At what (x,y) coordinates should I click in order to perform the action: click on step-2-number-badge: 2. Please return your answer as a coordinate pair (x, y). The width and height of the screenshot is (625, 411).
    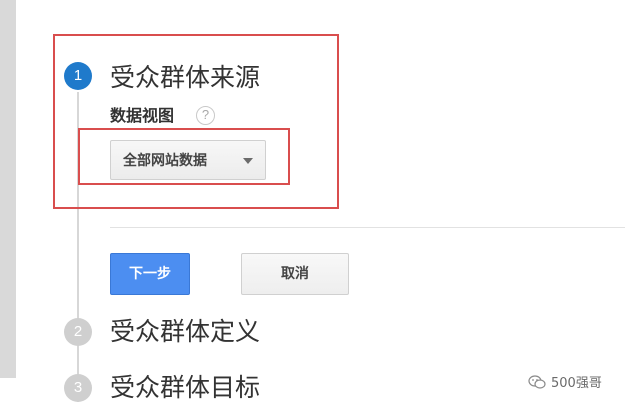
    Looking at the image, I should click on (78, 332).